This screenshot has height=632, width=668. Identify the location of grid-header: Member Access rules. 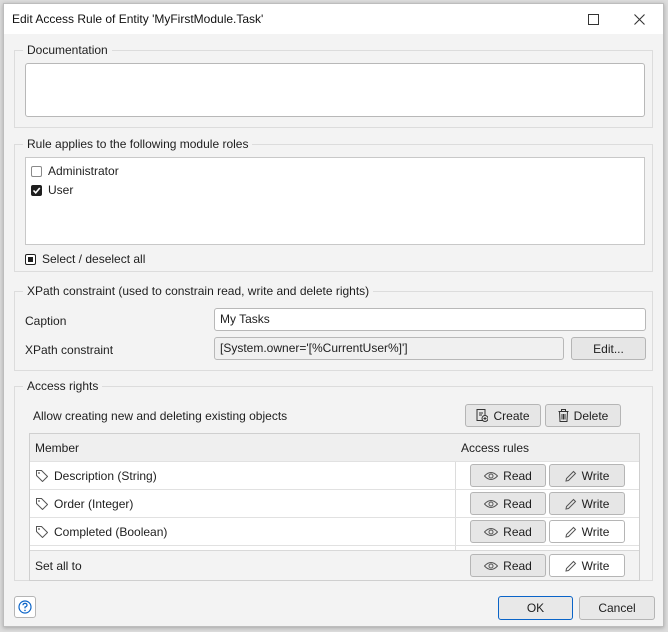
(334, 448).